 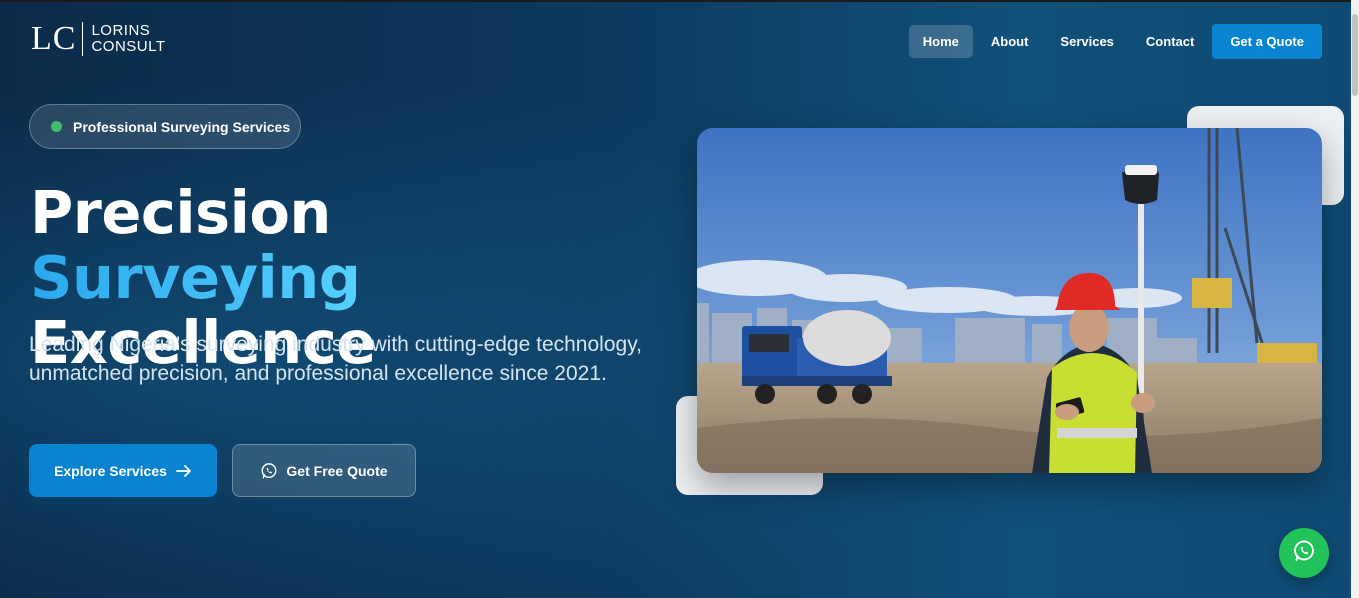 I want to click on logo-line-1: LORINS, so click(x=121, y=30).